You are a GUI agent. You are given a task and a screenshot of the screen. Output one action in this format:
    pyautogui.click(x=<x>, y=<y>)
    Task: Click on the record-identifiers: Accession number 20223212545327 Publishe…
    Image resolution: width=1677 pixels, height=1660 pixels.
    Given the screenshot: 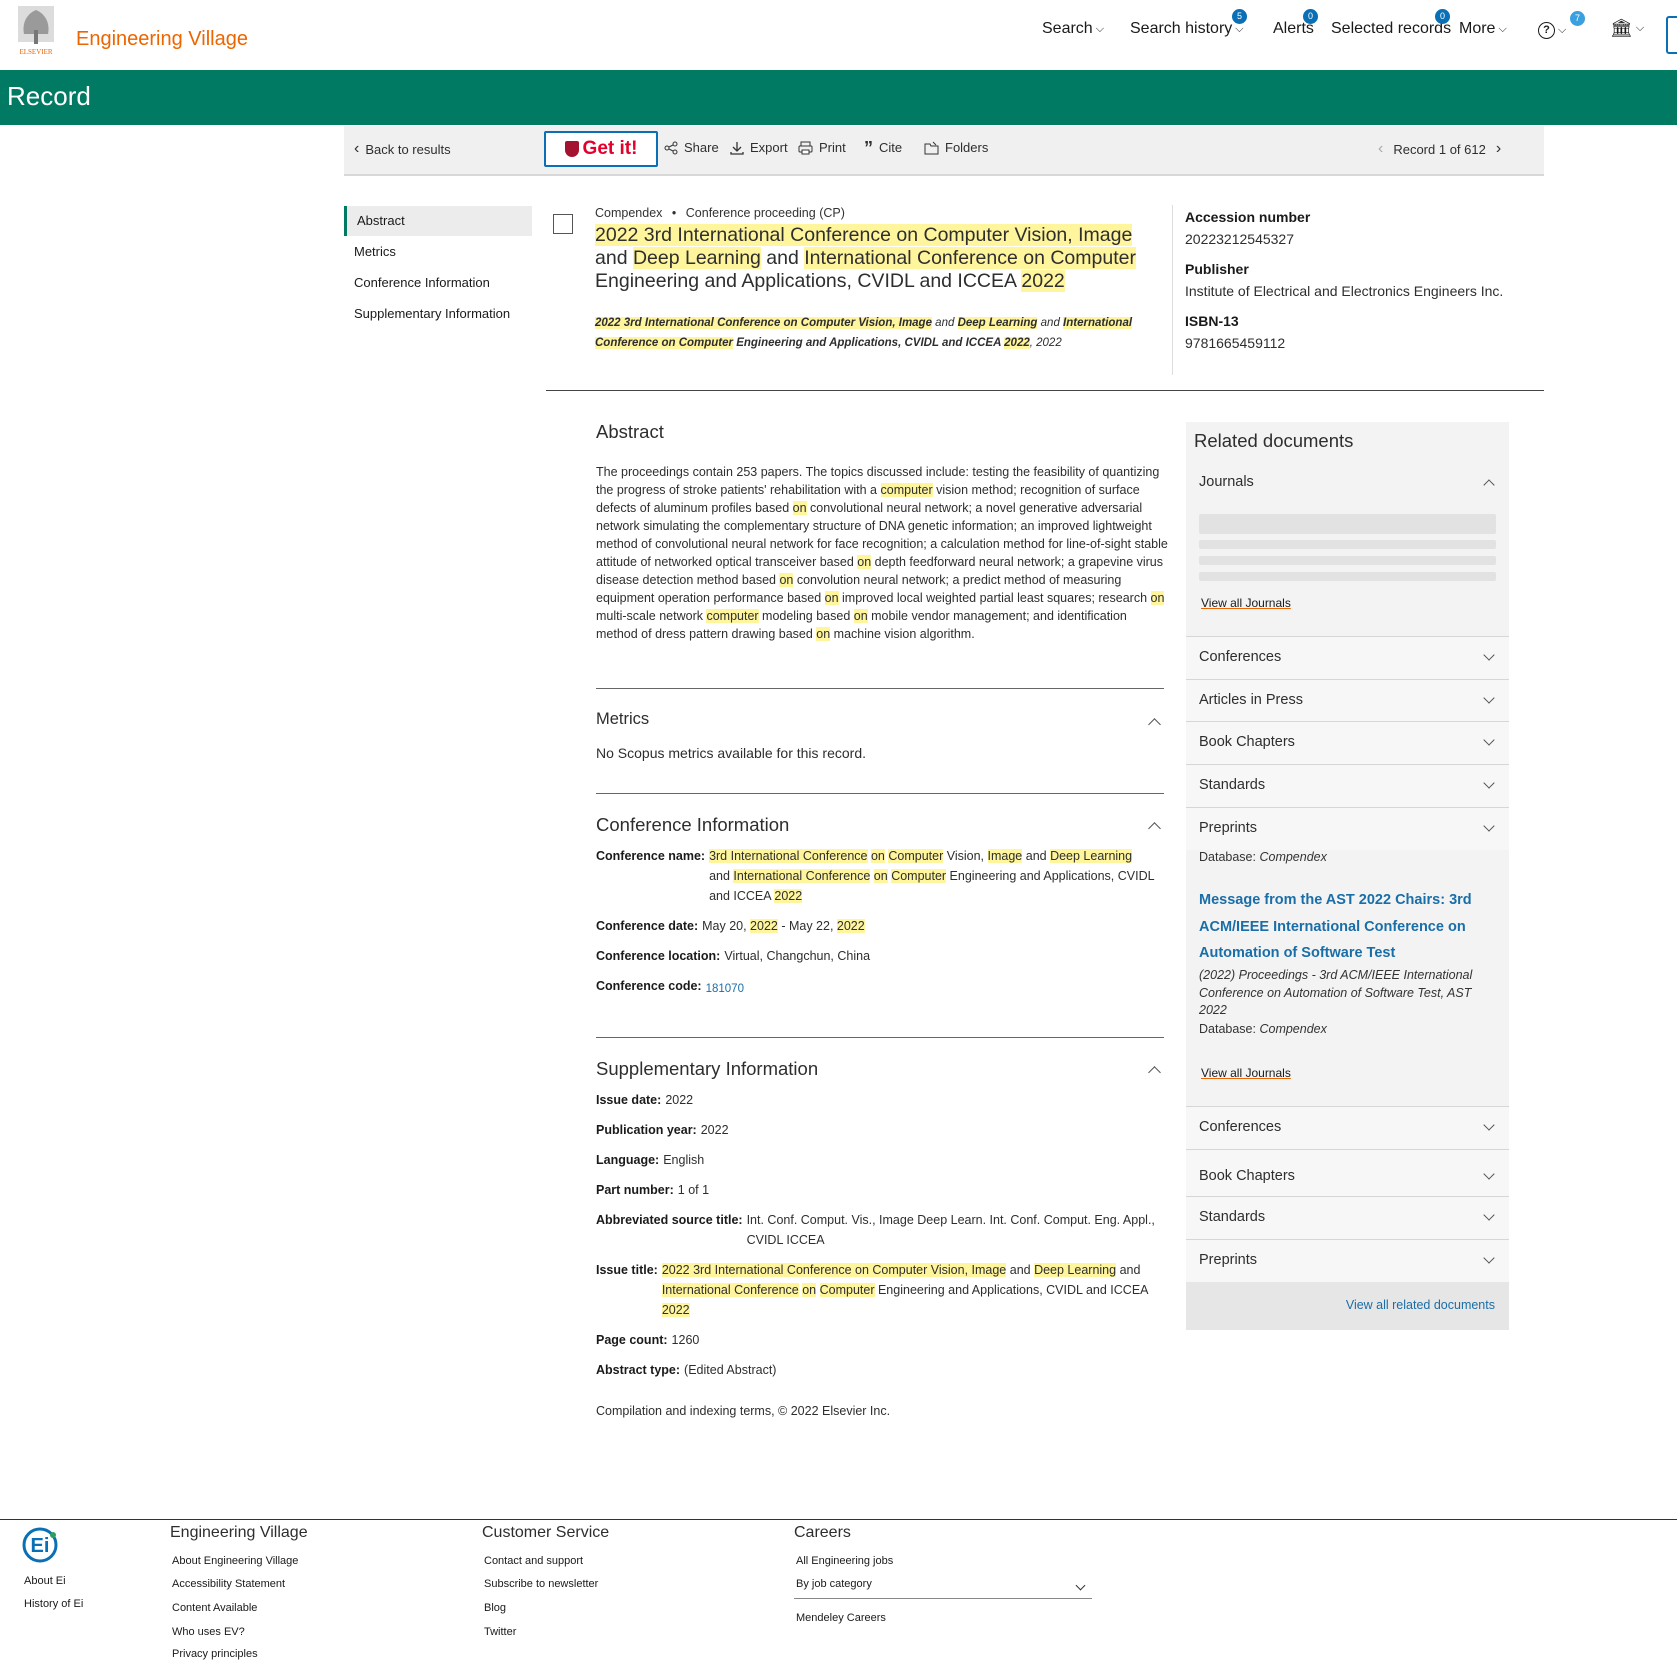 What is the action you would take?
    pyautogui.click(x=1348, y=290)
    